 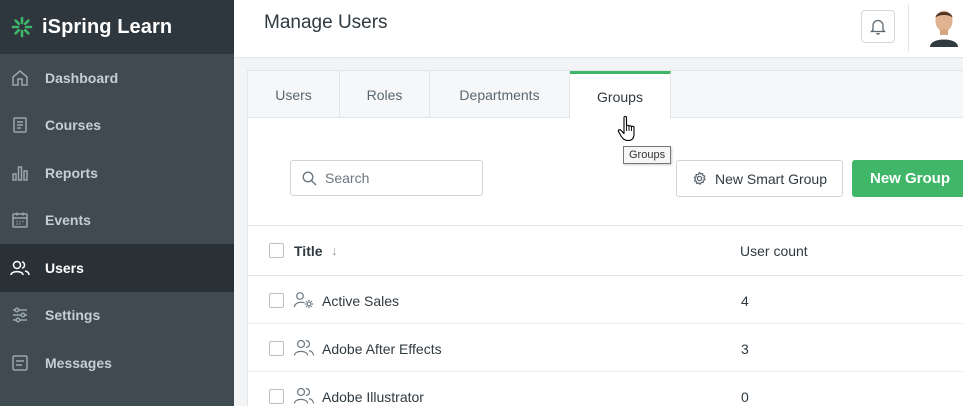 I want to click on gear-icon, so click(x=699, y=178).